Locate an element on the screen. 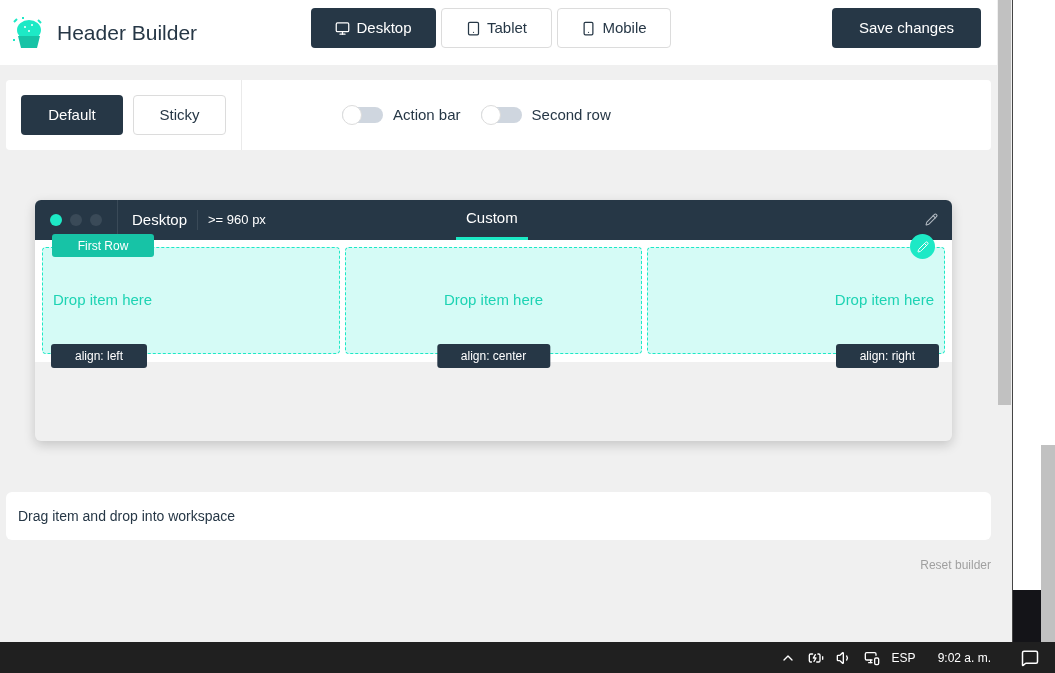  align-label: align: left is located at coordinates (99, 356).